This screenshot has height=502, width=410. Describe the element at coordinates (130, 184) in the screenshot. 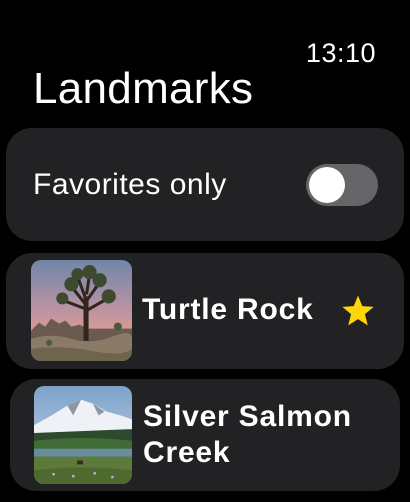

I see `favorites-filter-label: Favorites only` at that location.